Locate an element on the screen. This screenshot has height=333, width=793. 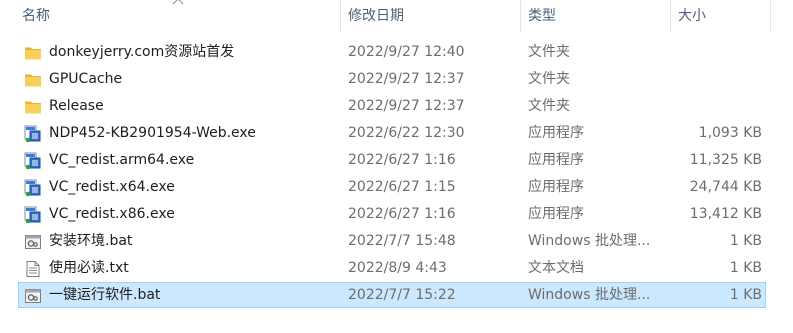
file-size: 13,412 KB is located at coordinates (725, 214).